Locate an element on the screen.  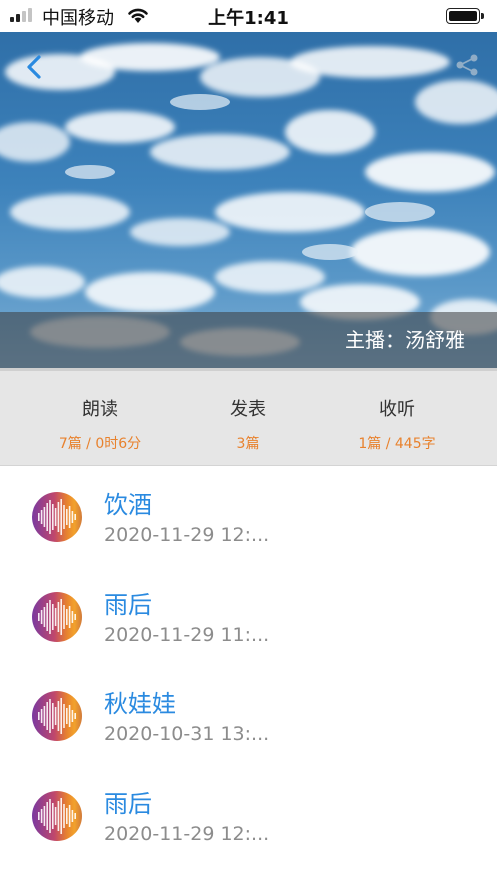
battery-icon is located at coordinates (465, 16).